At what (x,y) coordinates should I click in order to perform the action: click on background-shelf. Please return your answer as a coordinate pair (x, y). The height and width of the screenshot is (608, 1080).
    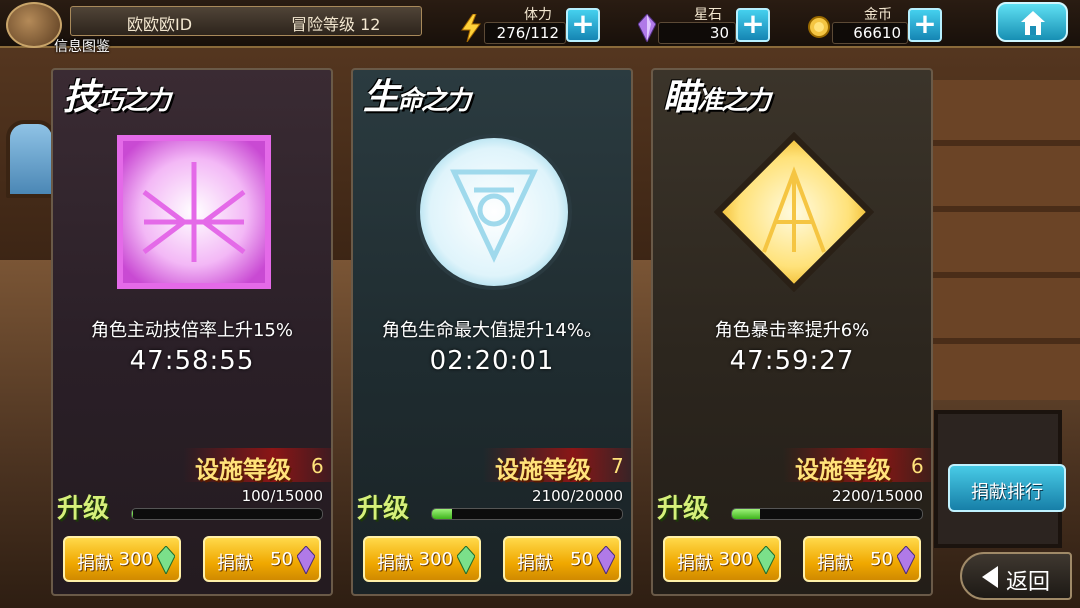
    Looking at the image, I should click on (1005, 240).